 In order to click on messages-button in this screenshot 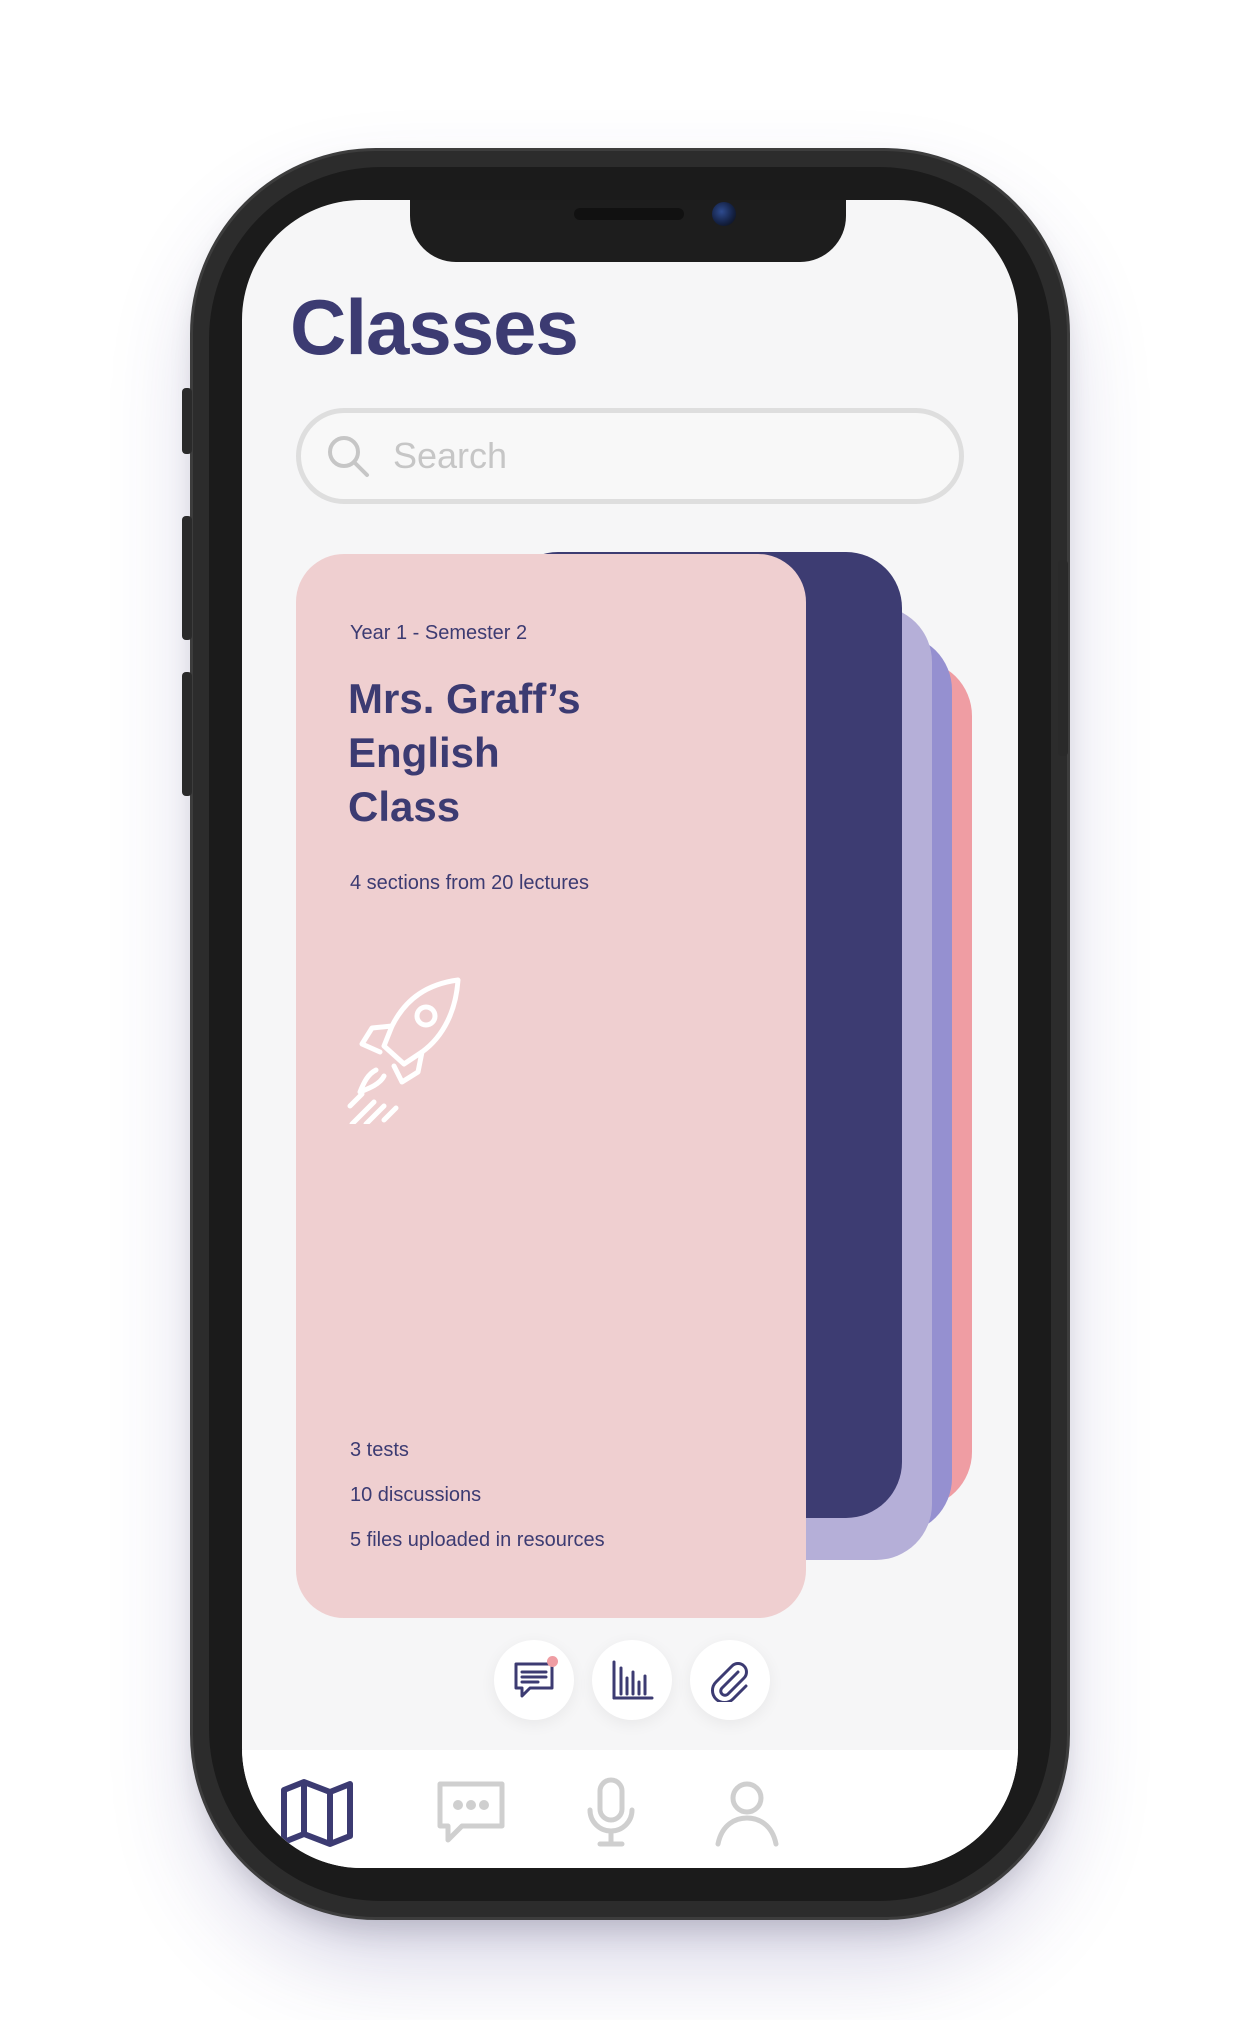, I will do `click(534, 1680)`.